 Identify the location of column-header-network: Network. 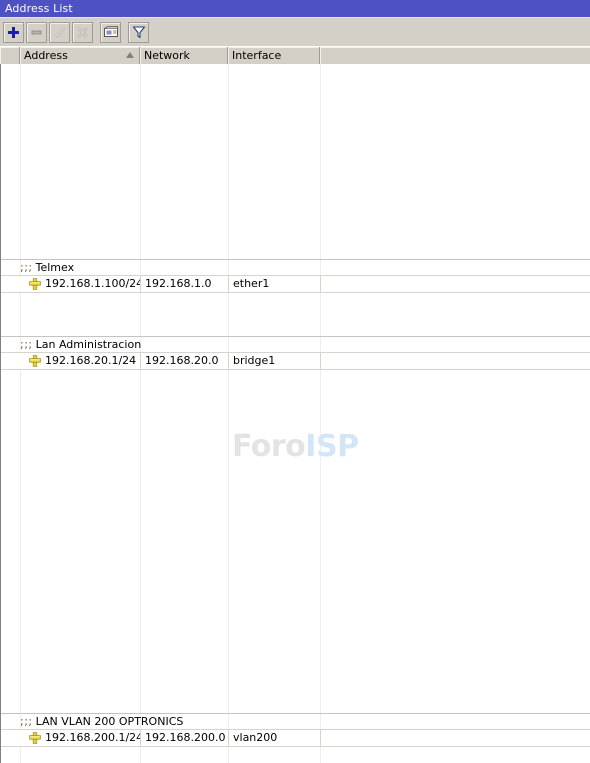
(184, 56).